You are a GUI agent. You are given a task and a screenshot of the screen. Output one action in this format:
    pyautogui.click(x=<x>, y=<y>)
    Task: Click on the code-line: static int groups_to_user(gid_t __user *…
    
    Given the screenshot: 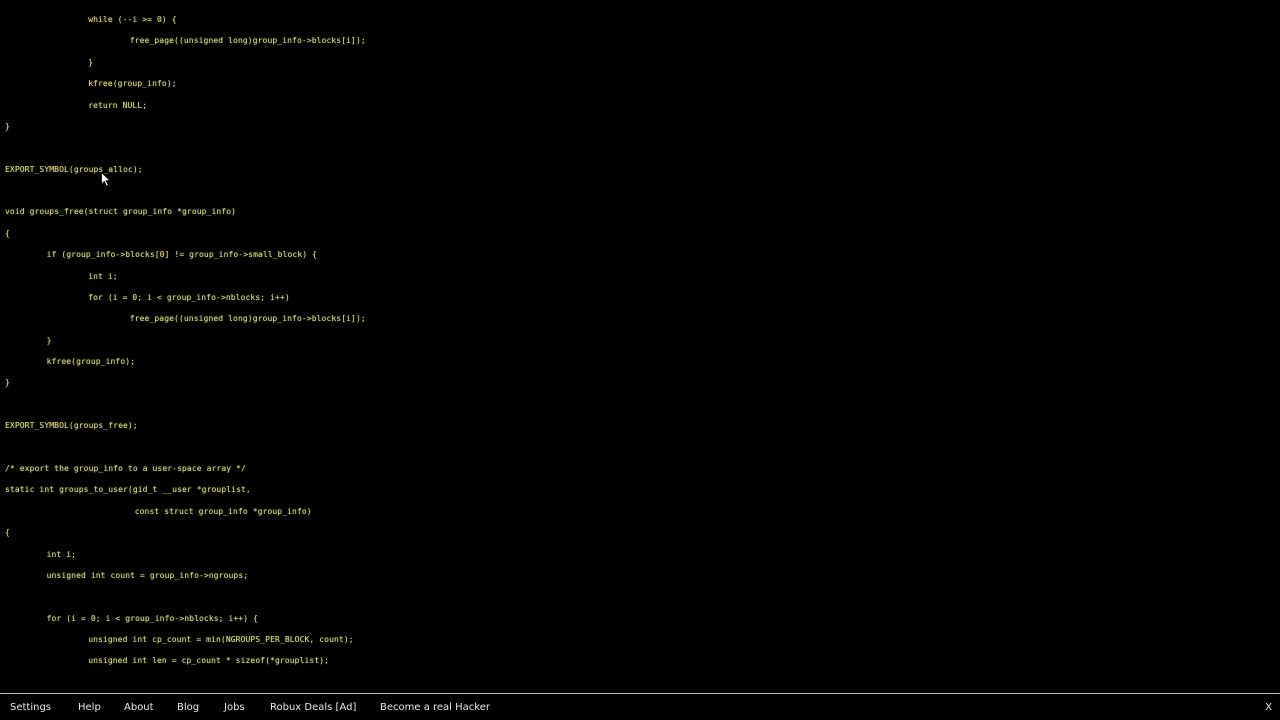 What is the action you would take?
    pyautogui.click(x=128, y=490)
    